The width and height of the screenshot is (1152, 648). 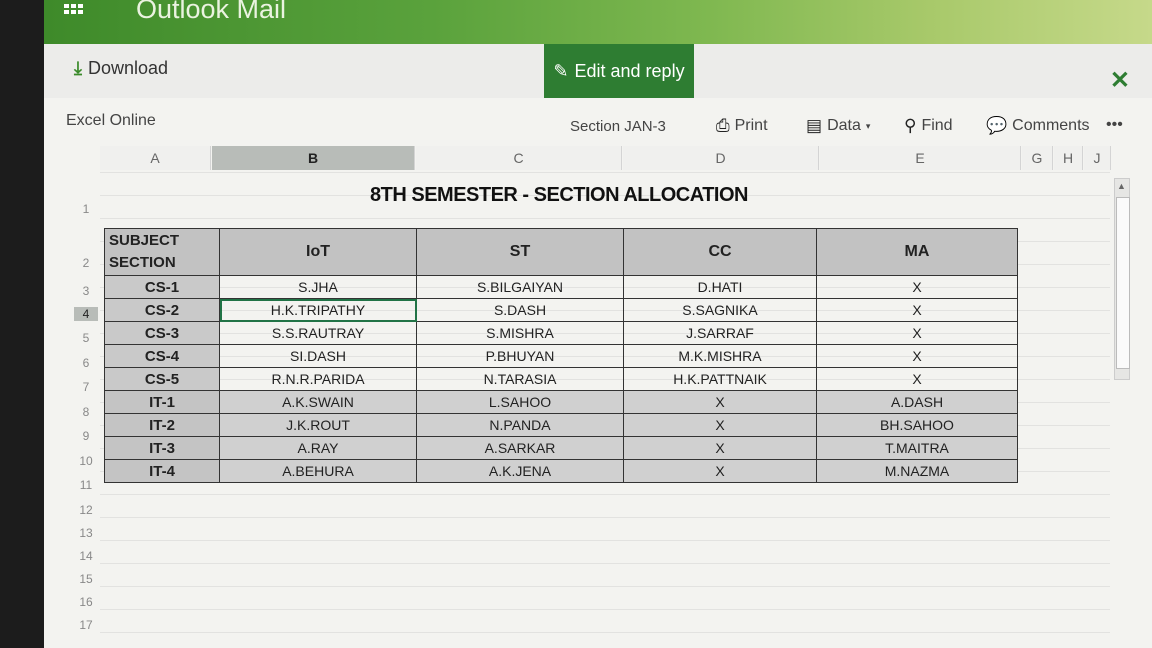 What do you see at coordinates (928, 126) in the screenshot?
I see `find-button: ⚲ Find` at bounding box center [928, 126].